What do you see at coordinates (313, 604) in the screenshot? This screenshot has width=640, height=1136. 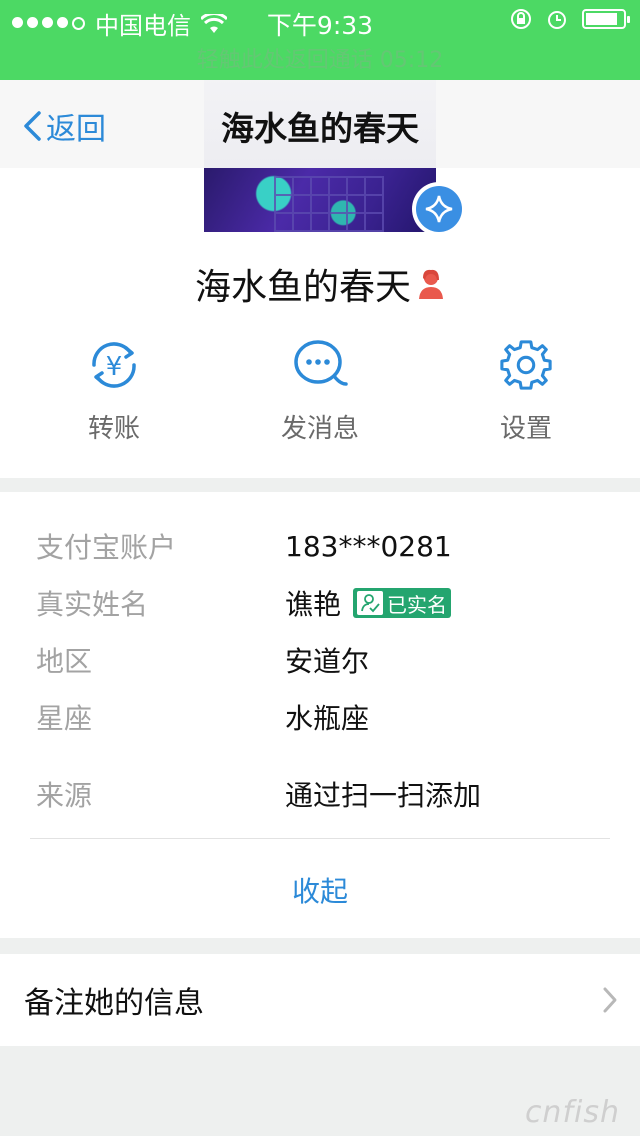 I see `info-value: 谯艳` at bounding box center [313, 604].